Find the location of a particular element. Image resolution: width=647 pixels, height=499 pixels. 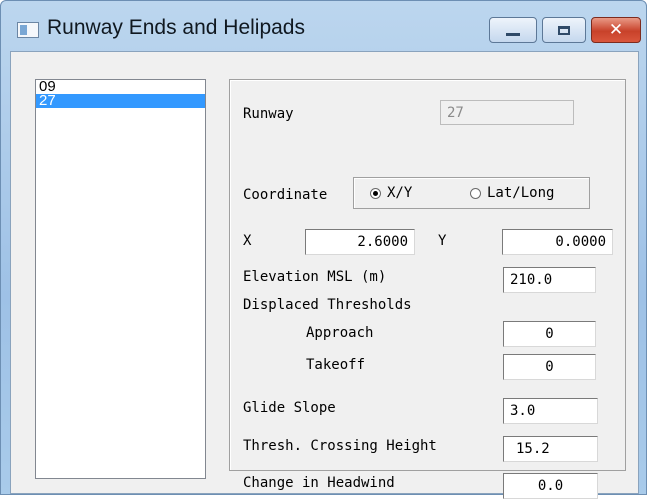

y-label: Y is located at coordinates (442, 241).